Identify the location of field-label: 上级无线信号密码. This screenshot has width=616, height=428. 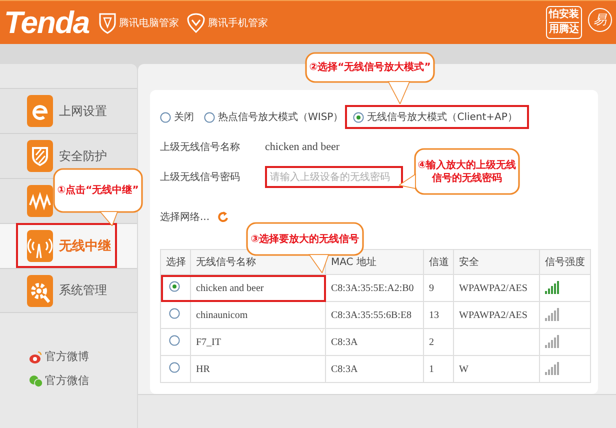
(200, 177).